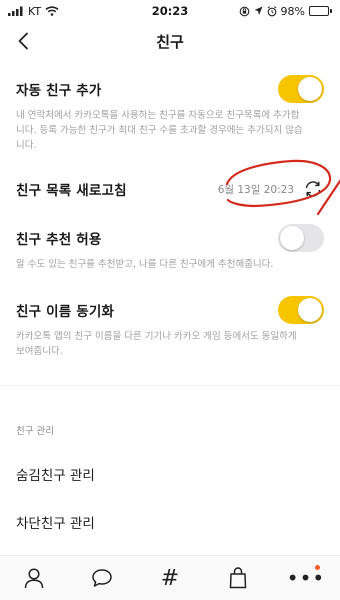  What do you see at coordinates (15, 11) in the screenshot?
I see `signal-icon` at bounding box center [15, 11].